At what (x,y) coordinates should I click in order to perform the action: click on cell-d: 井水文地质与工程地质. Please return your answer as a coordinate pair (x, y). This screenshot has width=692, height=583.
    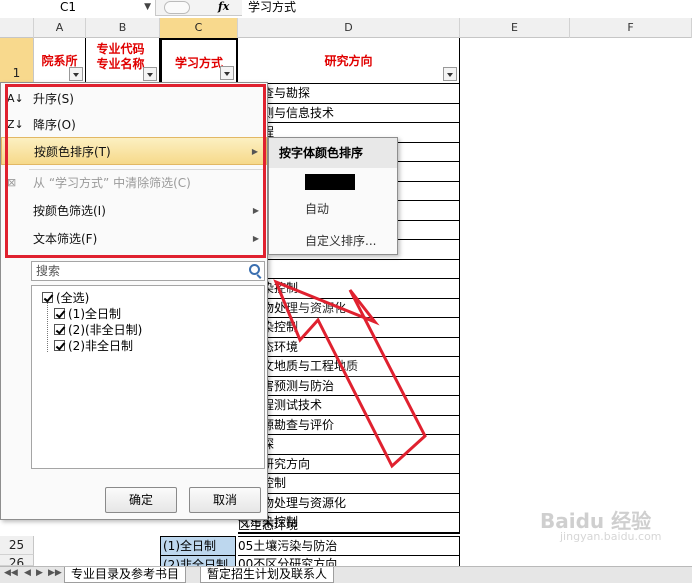
    Looking at the image, I should click on (349, 367).